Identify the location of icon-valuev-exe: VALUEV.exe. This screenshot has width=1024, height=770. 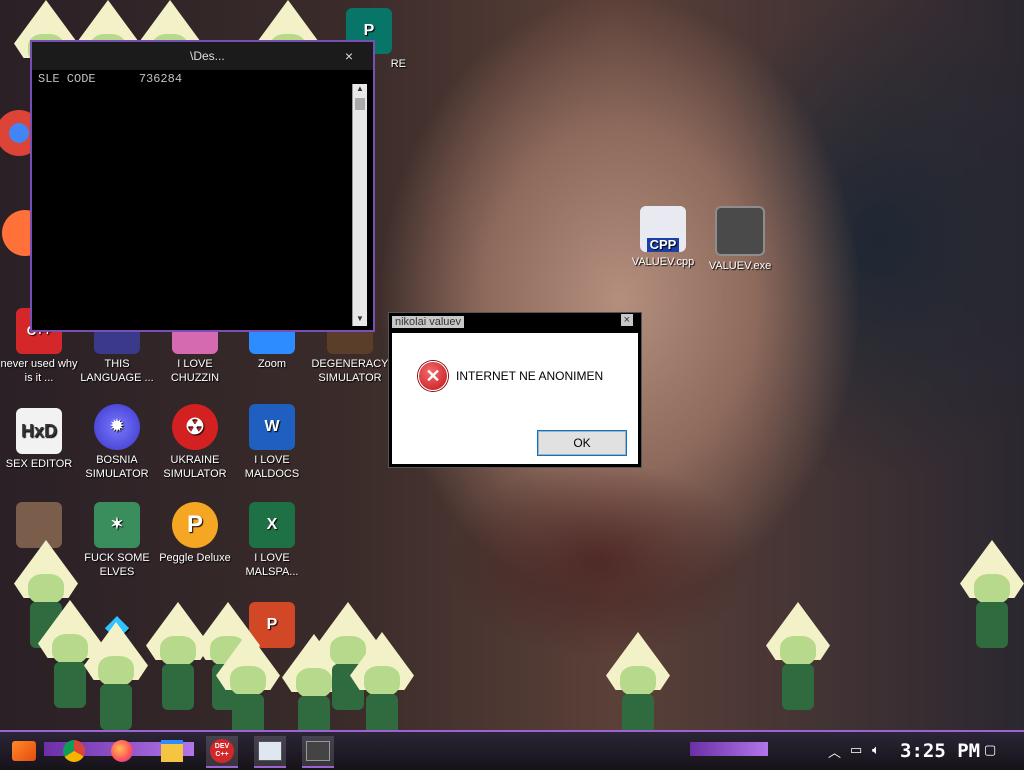
(740, 239).